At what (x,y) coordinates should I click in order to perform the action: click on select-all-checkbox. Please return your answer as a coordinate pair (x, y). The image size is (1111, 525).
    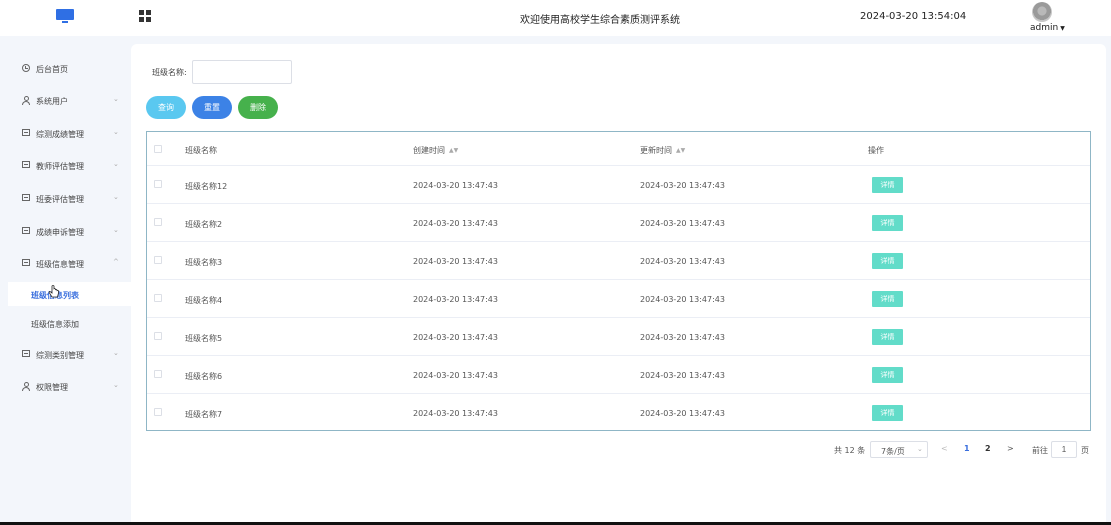
    Looking at the image, I should click on (158, 149).